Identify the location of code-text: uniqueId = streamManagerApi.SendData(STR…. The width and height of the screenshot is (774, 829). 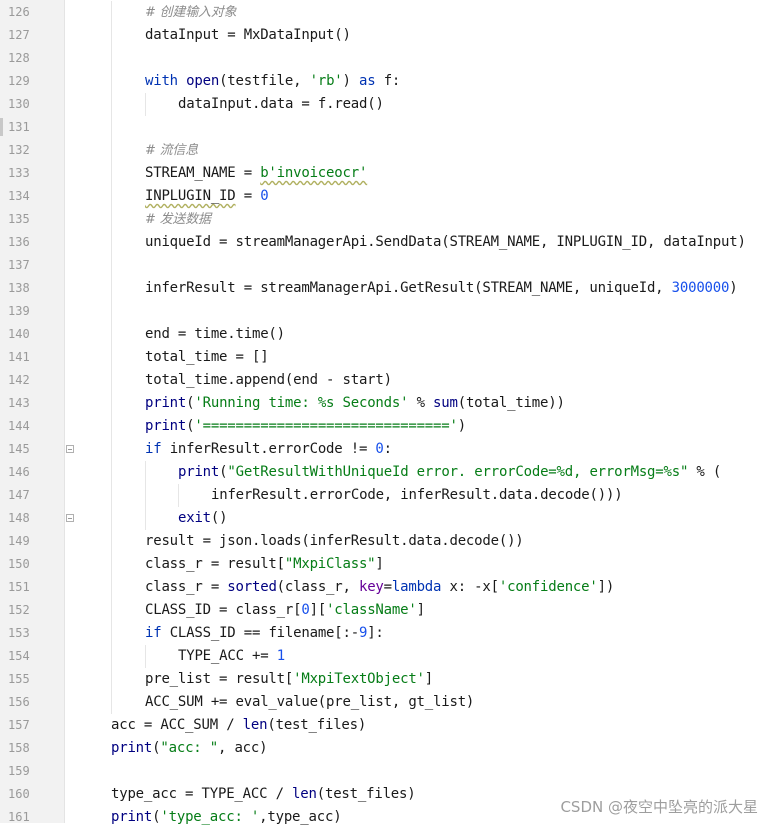
(445, 242).